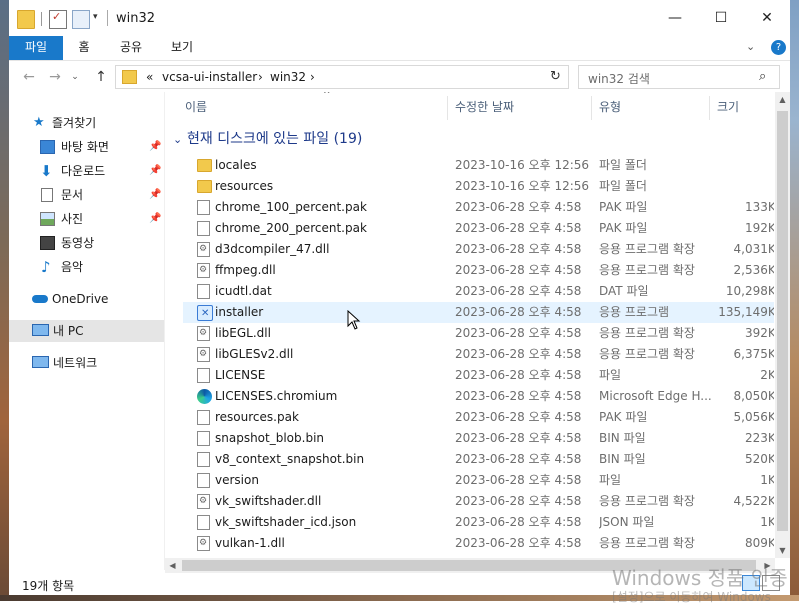  What do you see at coordinates (209, 77) in the screenshot?
I see `breadcrumb-vcsa-ui-installer: vcsa-ui-installer` at bounding box center [209, 77].